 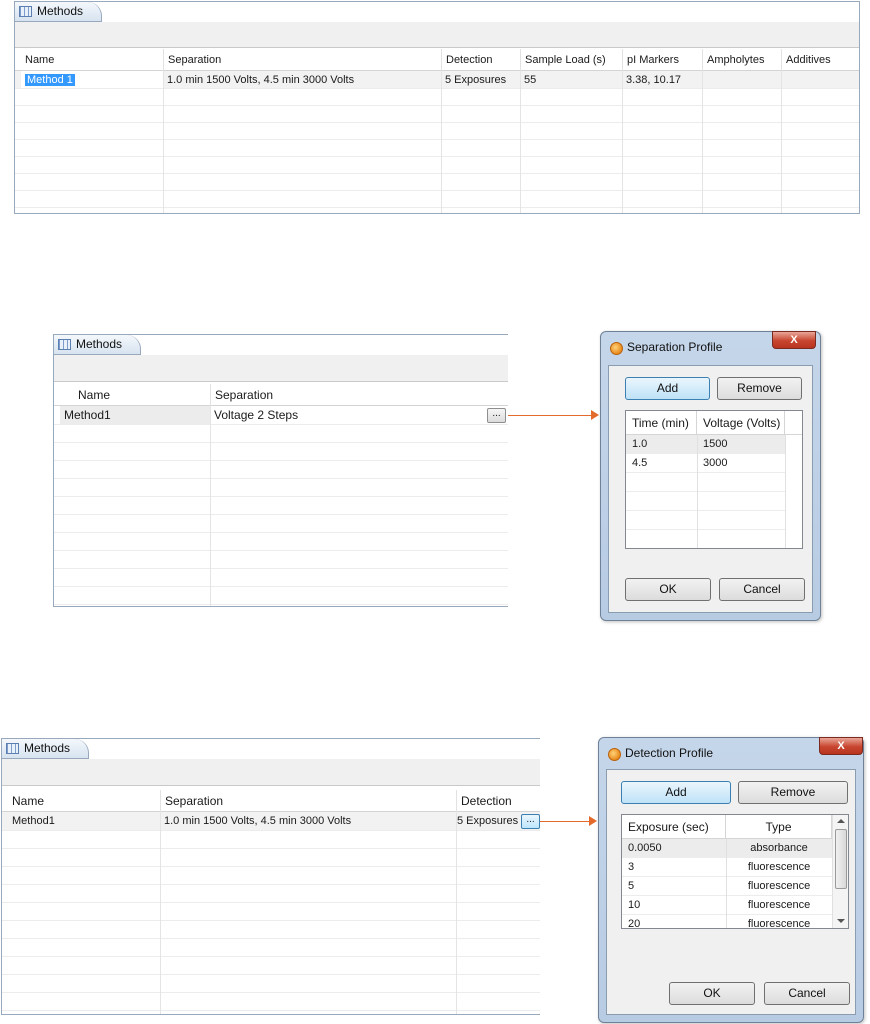 What do you see at coordinates (741, 60) in the screenshot?
I see `column-header-ampholytes: Ampholytes` at bounding box center [741, 60].